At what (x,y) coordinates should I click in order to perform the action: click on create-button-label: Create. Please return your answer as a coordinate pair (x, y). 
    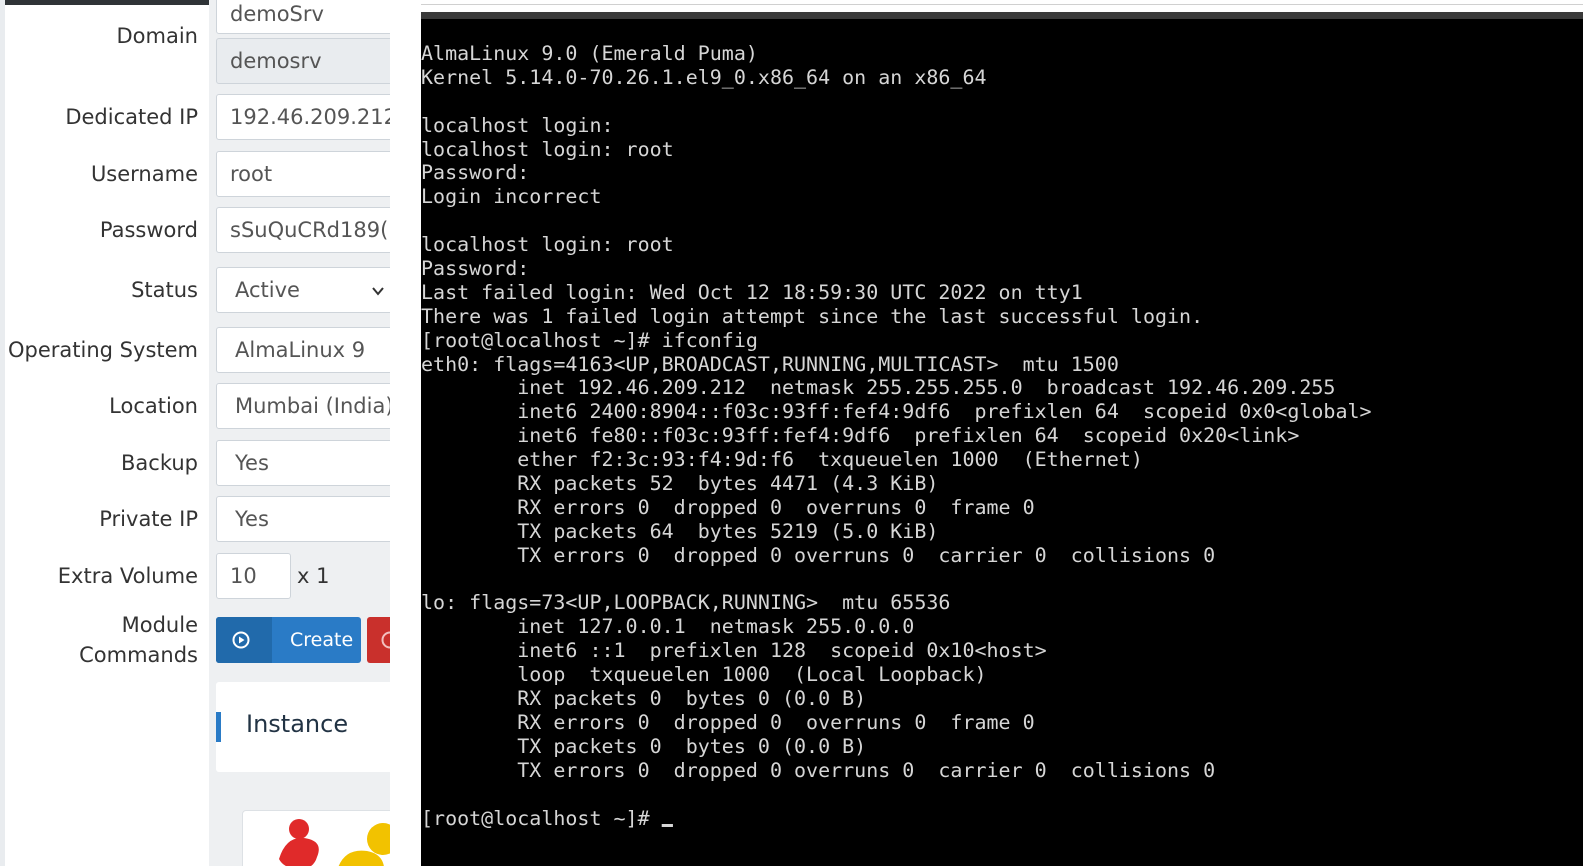
    Looking at the image, I should click on (322, 640).